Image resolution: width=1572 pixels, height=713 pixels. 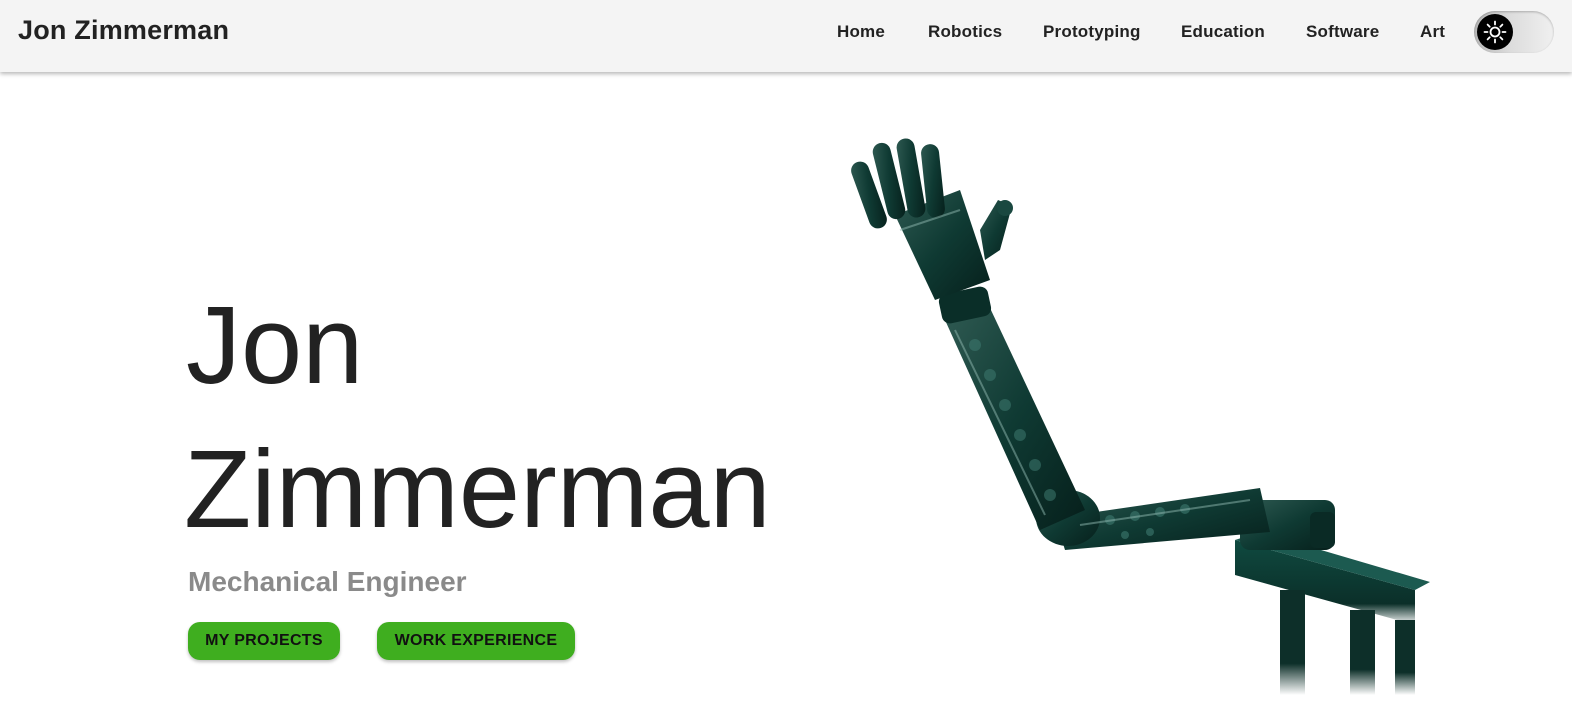 I want to click on nav-software: Software, so click(x=1342, y=32).